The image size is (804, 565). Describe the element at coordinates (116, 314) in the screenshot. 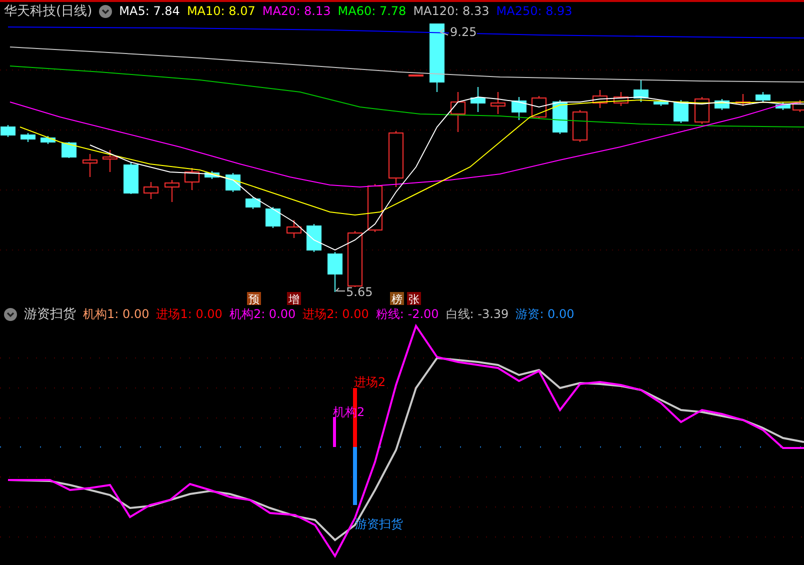

I see `indicator-value: 机构1: 0.00` at that location.